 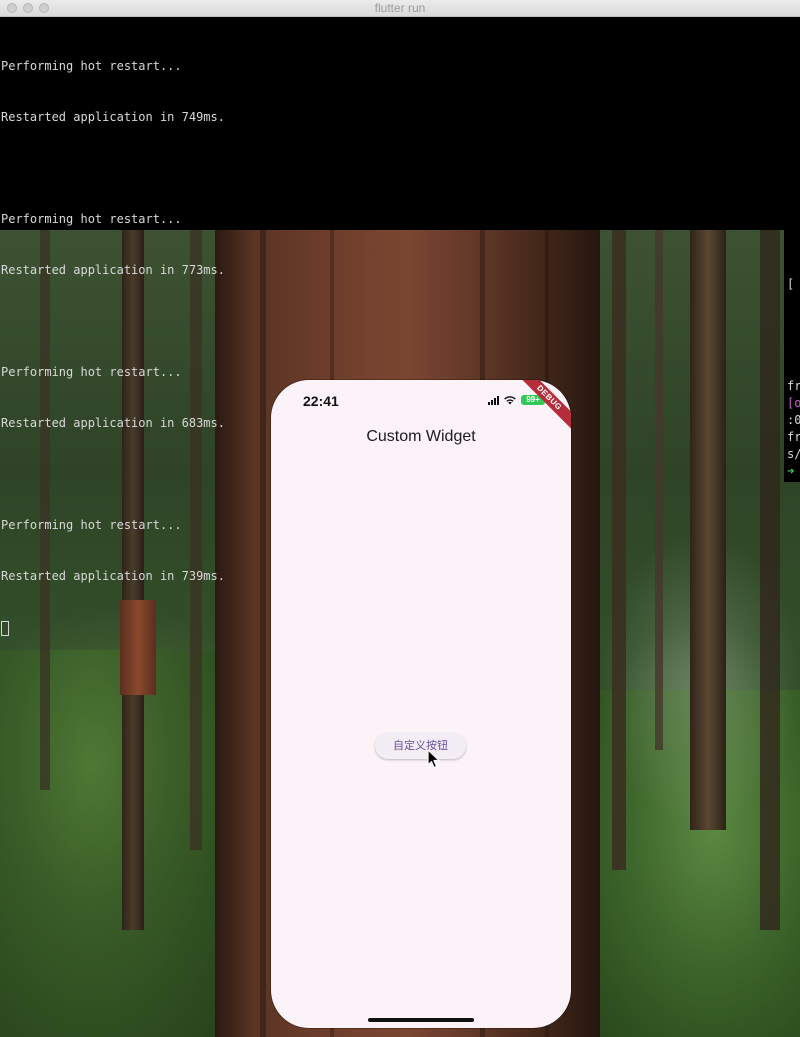 I want to click on status-time: 22:41, so click(x=321, y=401).